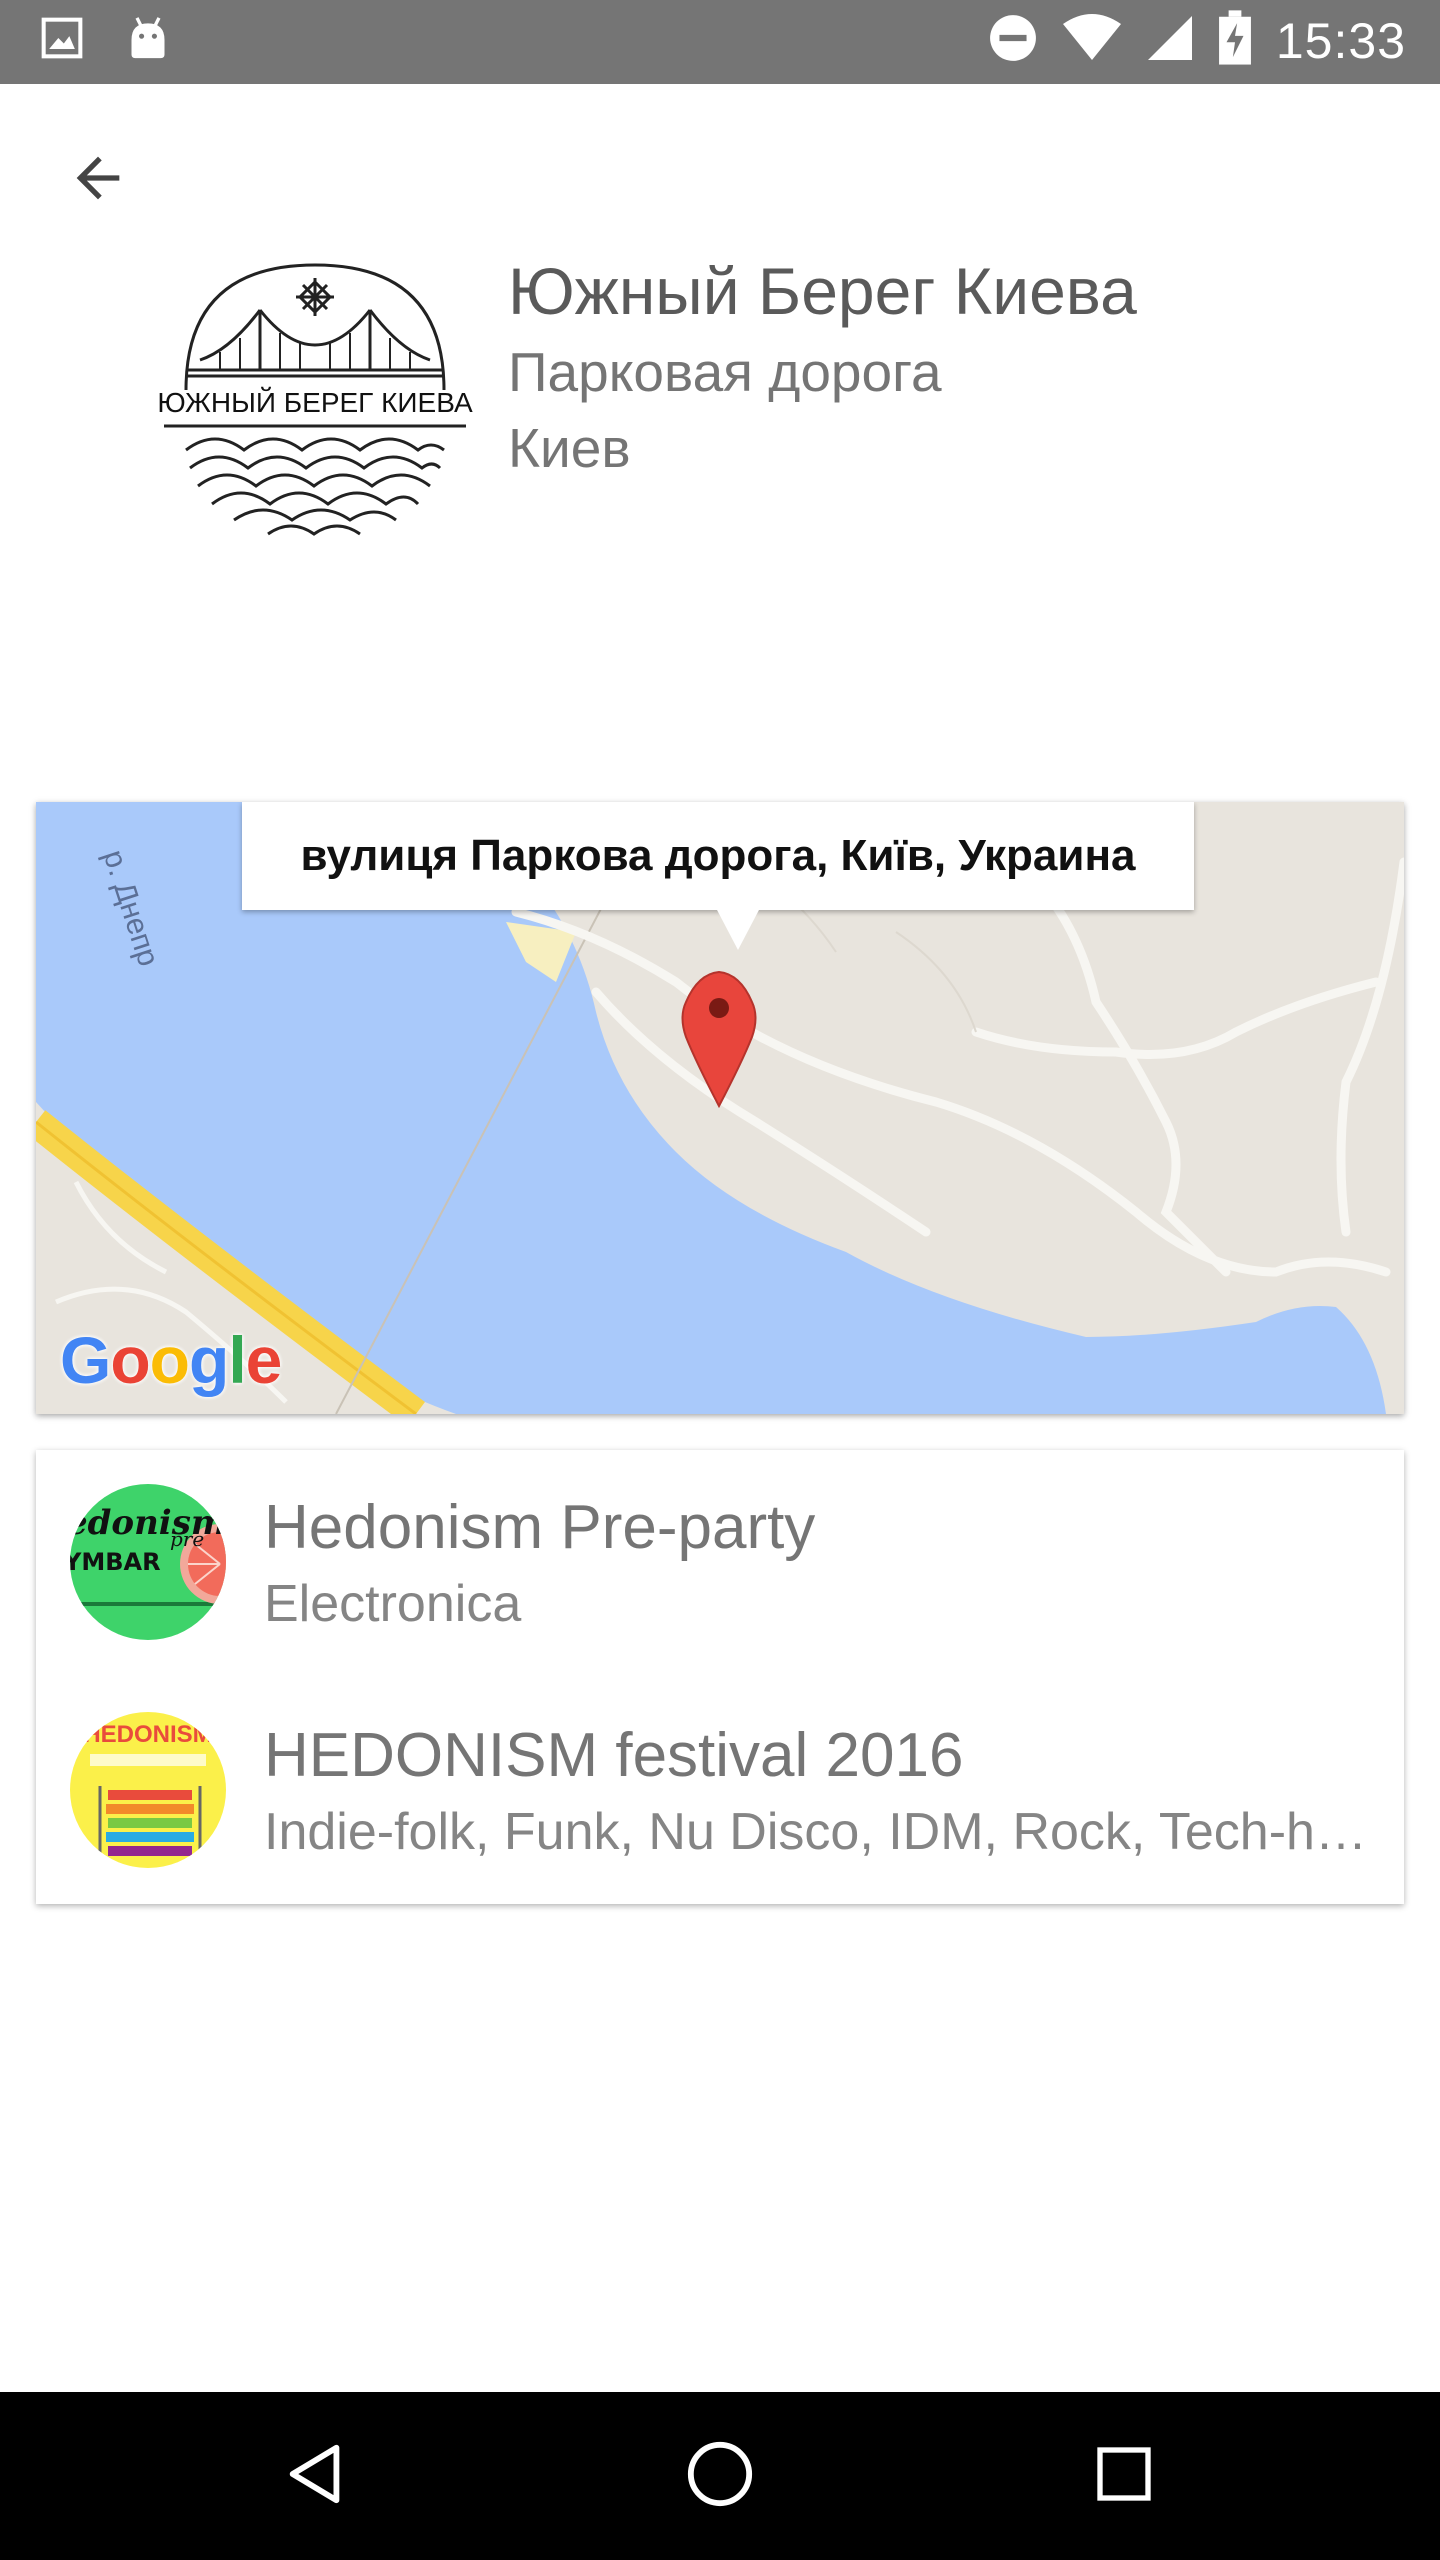  I want to click on map-tooltip-tail, so click(738, 929).